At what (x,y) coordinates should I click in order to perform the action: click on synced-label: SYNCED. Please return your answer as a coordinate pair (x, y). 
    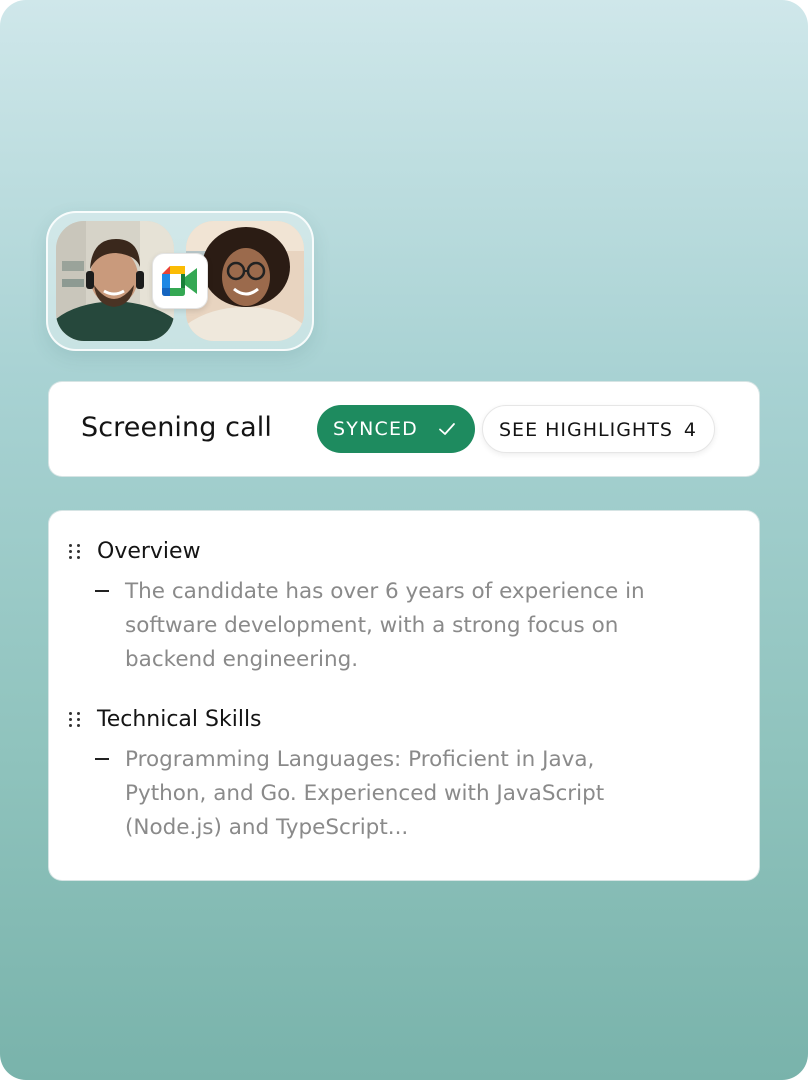
    Looking at the image, I should click on (375, 429).